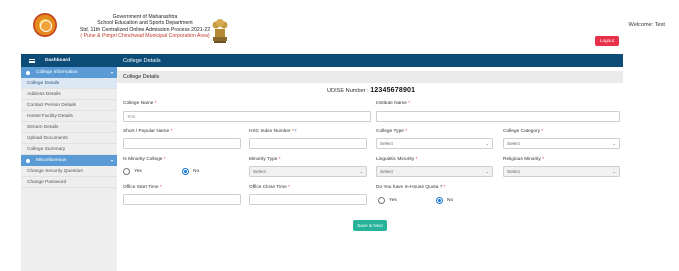 The height and width of the screenshot is (271, 679). What do you see at coordinates (144, 159) in the screenshot?
I see `is-minority-label: Is Minority College *` at bounding box center [144, 159].